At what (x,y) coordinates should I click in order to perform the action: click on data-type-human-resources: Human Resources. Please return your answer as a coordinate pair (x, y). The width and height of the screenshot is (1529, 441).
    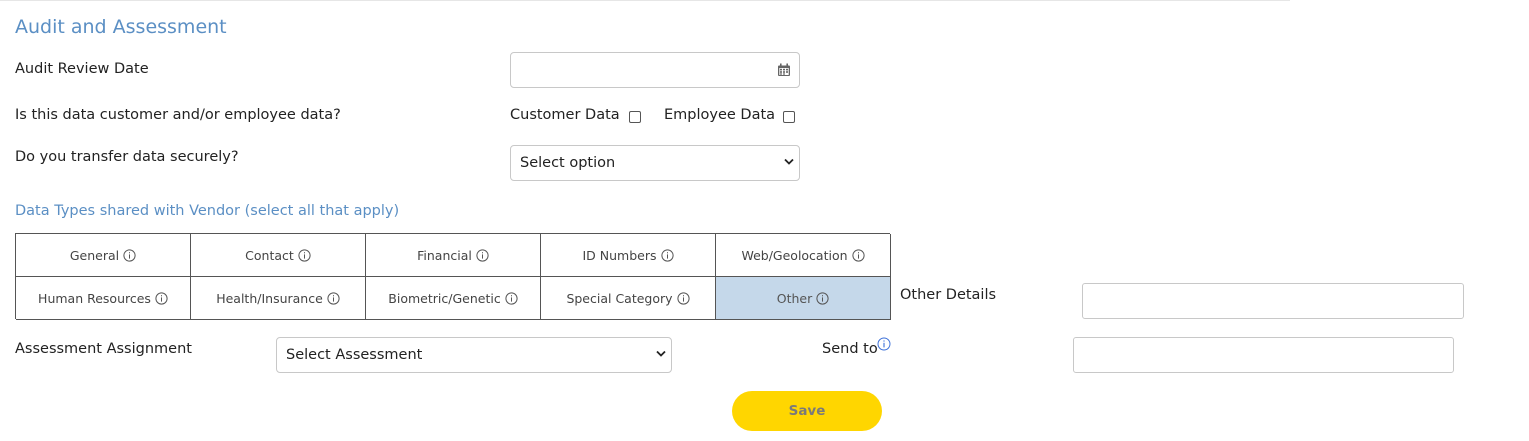
    Looking at the image, I should click on (103, 298).